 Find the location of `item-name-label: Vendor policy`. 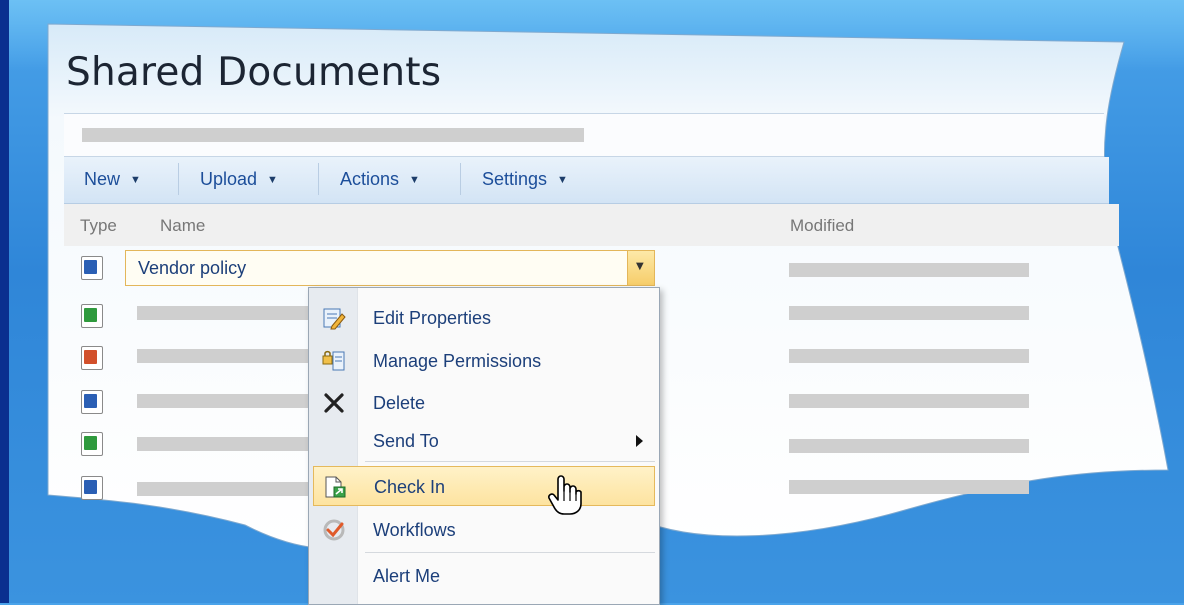

item-name-label: Vendor policy is located at coordinates (192, 268).